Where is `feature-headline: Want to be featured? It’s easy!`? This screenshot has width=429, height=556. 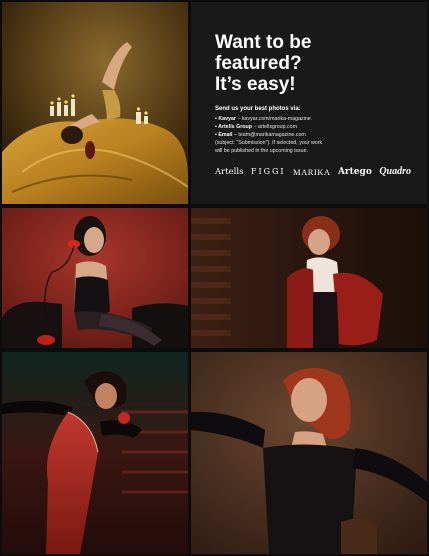
feature-headline: Want to be featured? It’s easy! is located at coordinates (321, 63).